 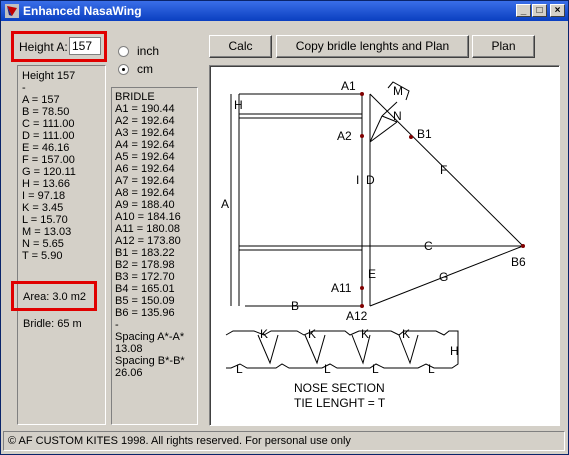 What do you see at coordinates (46, 148) in the screenshot?
I see `dimension-item: E = 46.16` at bounding box center [46, 148].